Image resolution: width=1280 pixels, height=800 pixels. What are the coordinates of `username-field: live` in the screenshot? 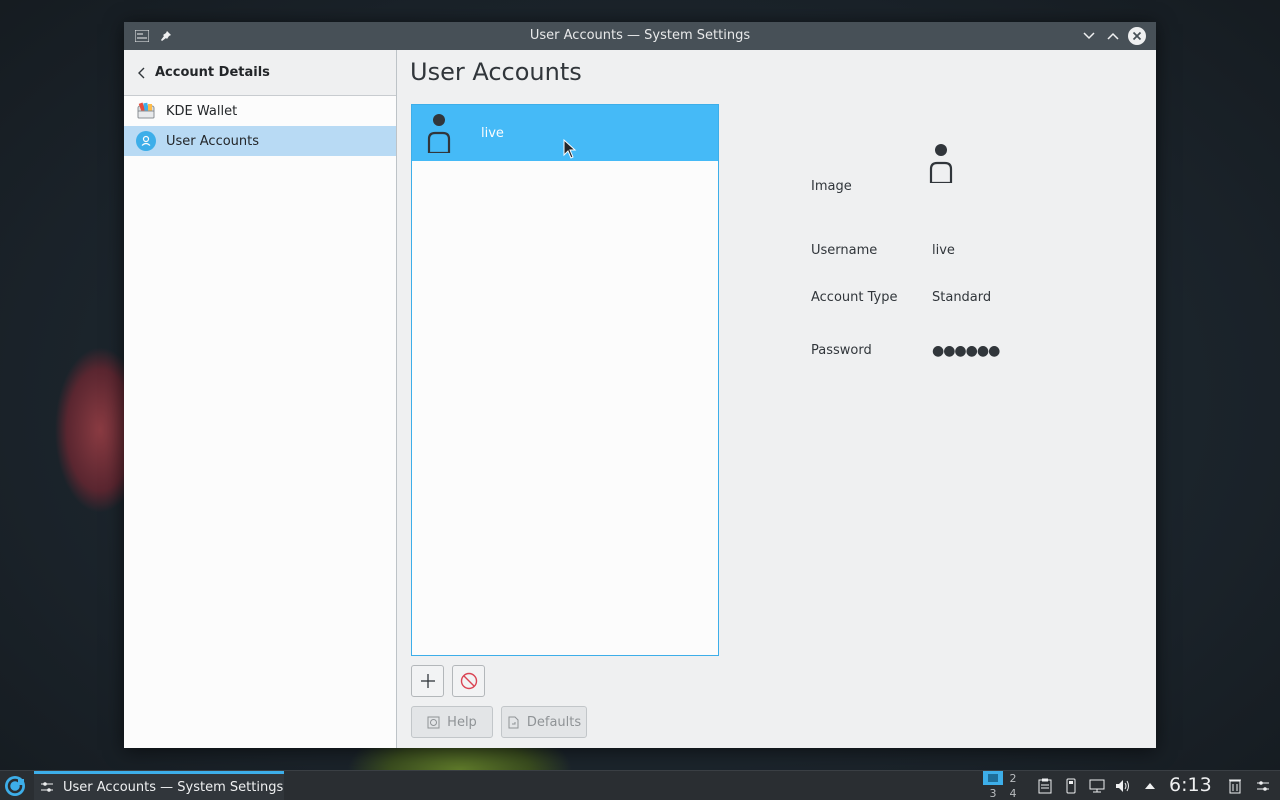 It's located at (943, 250).